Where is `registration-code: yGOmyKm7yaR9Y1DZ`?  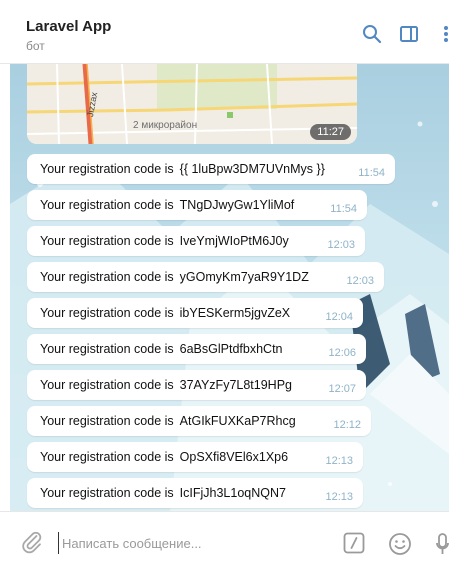
registration-code: yGOmyKm7yaR9Y1DZ is located at coordinates (244, 277).